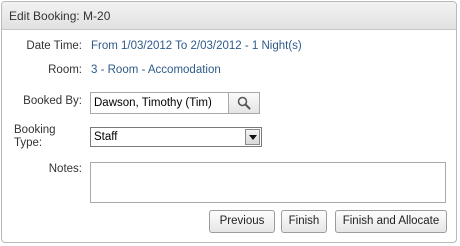 The height and width of the screenshot is (246, 460). I want to click on dropdown-button, so click(252, 137).